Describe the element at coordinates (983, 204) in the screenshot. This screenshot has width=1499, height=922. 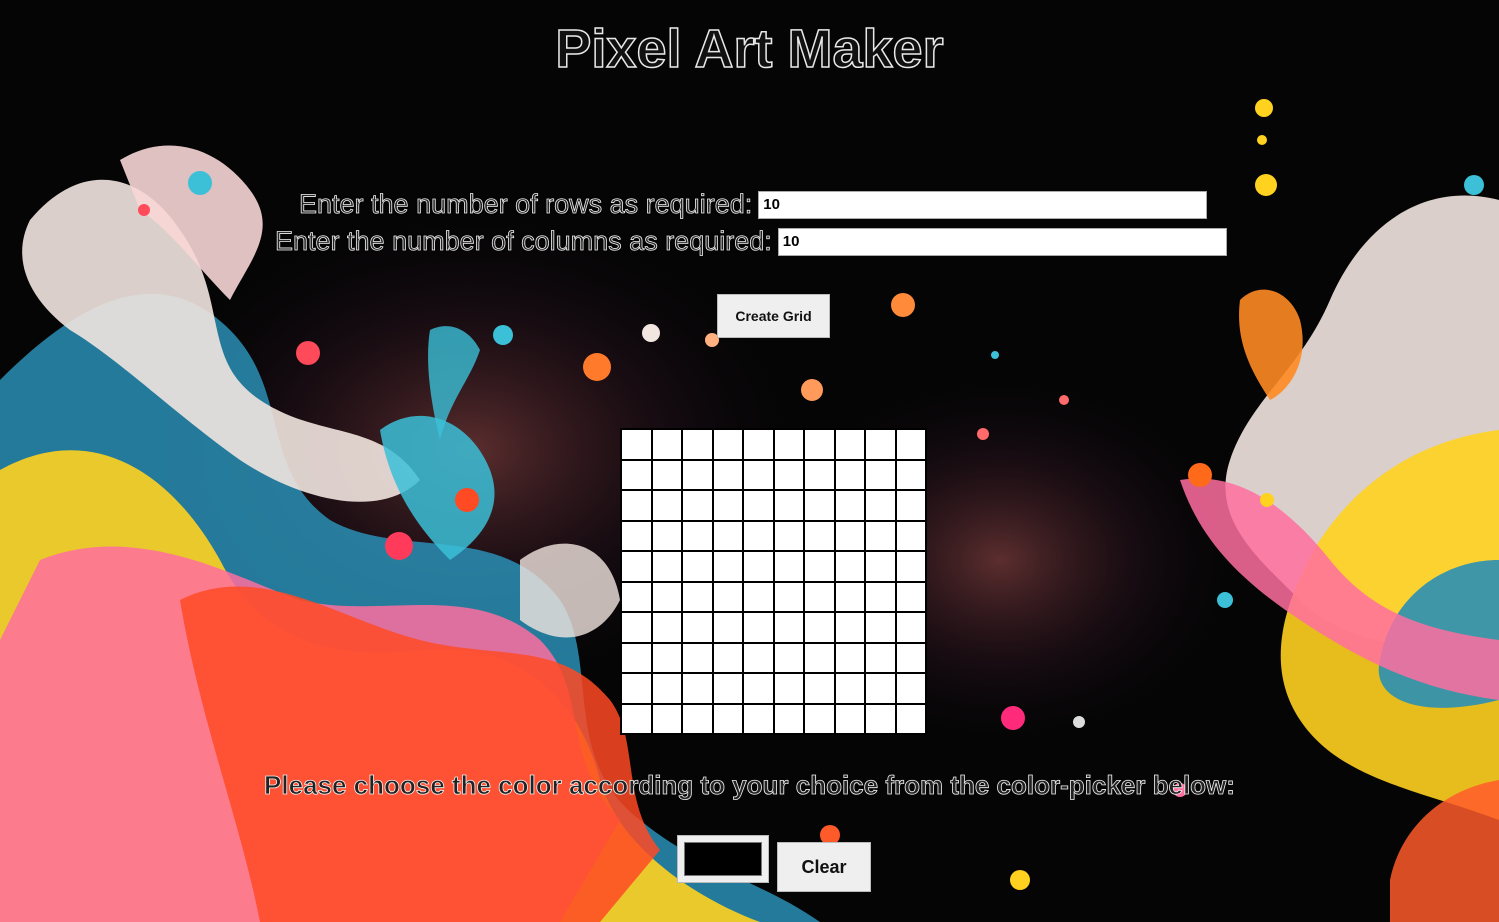
I see `rows-input` at that location.